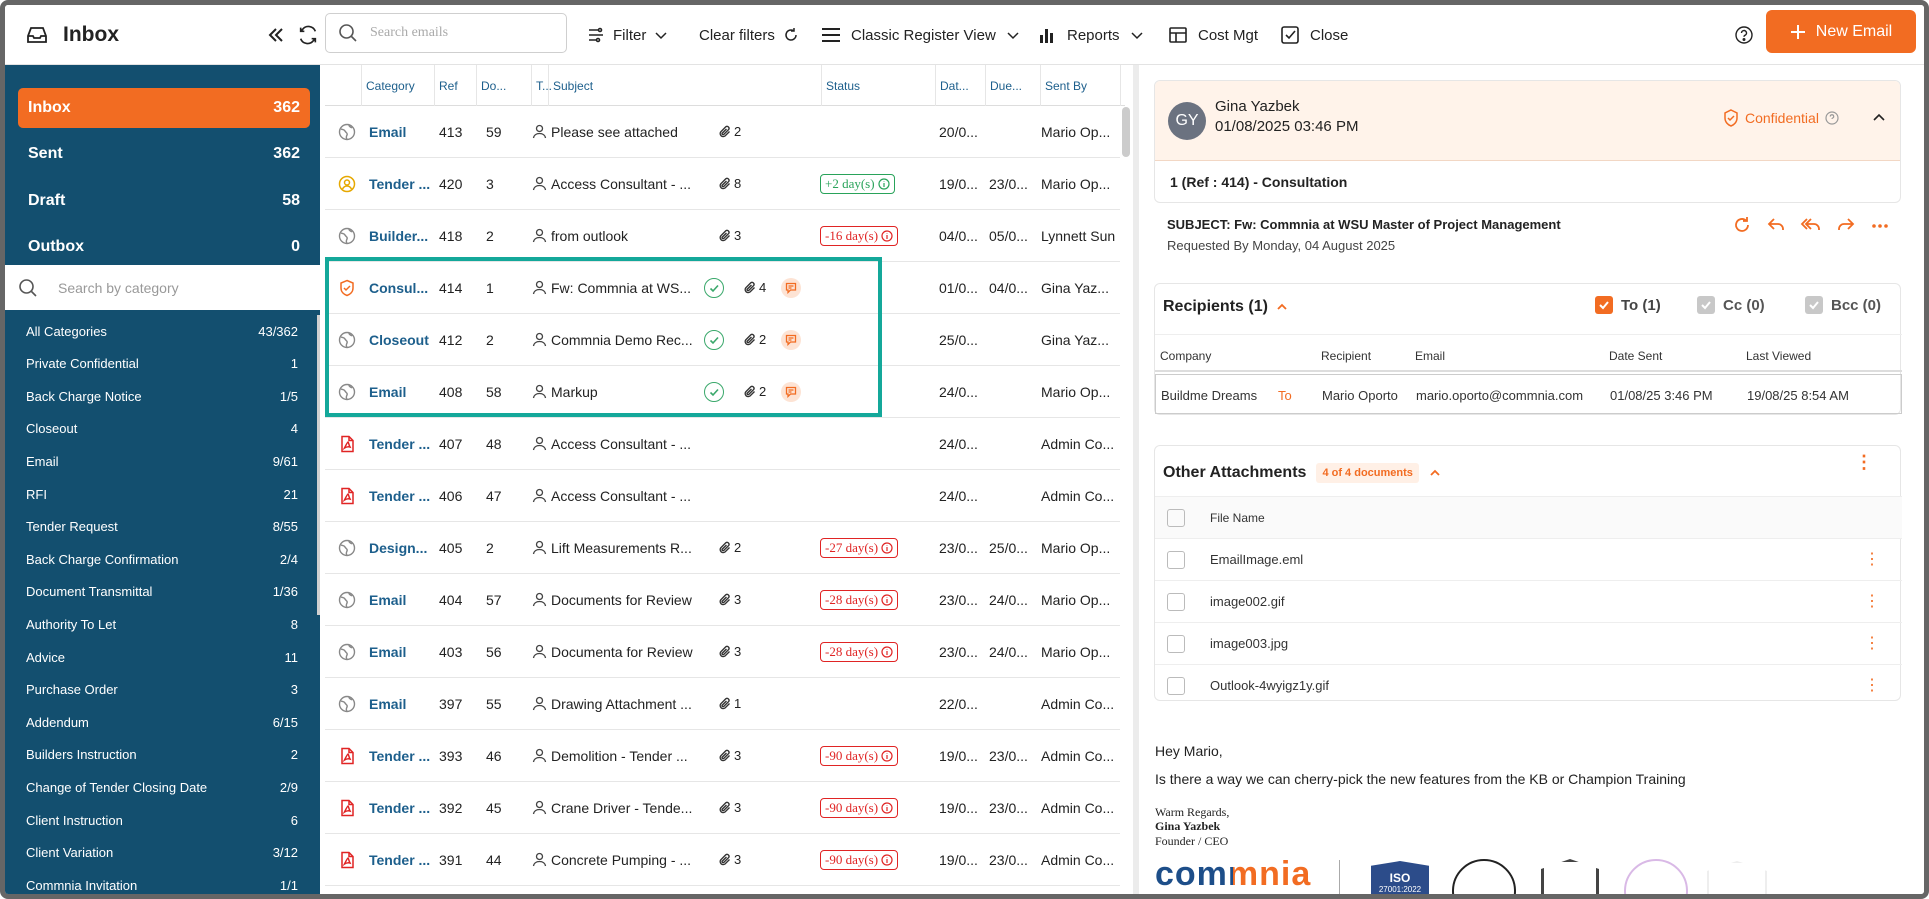 The width and height of the screenshot is (1929, 899). Describe the element at coordinates (729, 183) in the screenshot. I see `attachment-count: 8` at that location.